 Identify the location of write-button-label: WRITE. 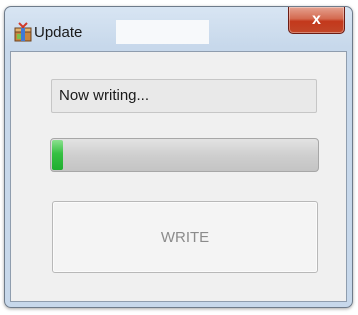
(185, 237).